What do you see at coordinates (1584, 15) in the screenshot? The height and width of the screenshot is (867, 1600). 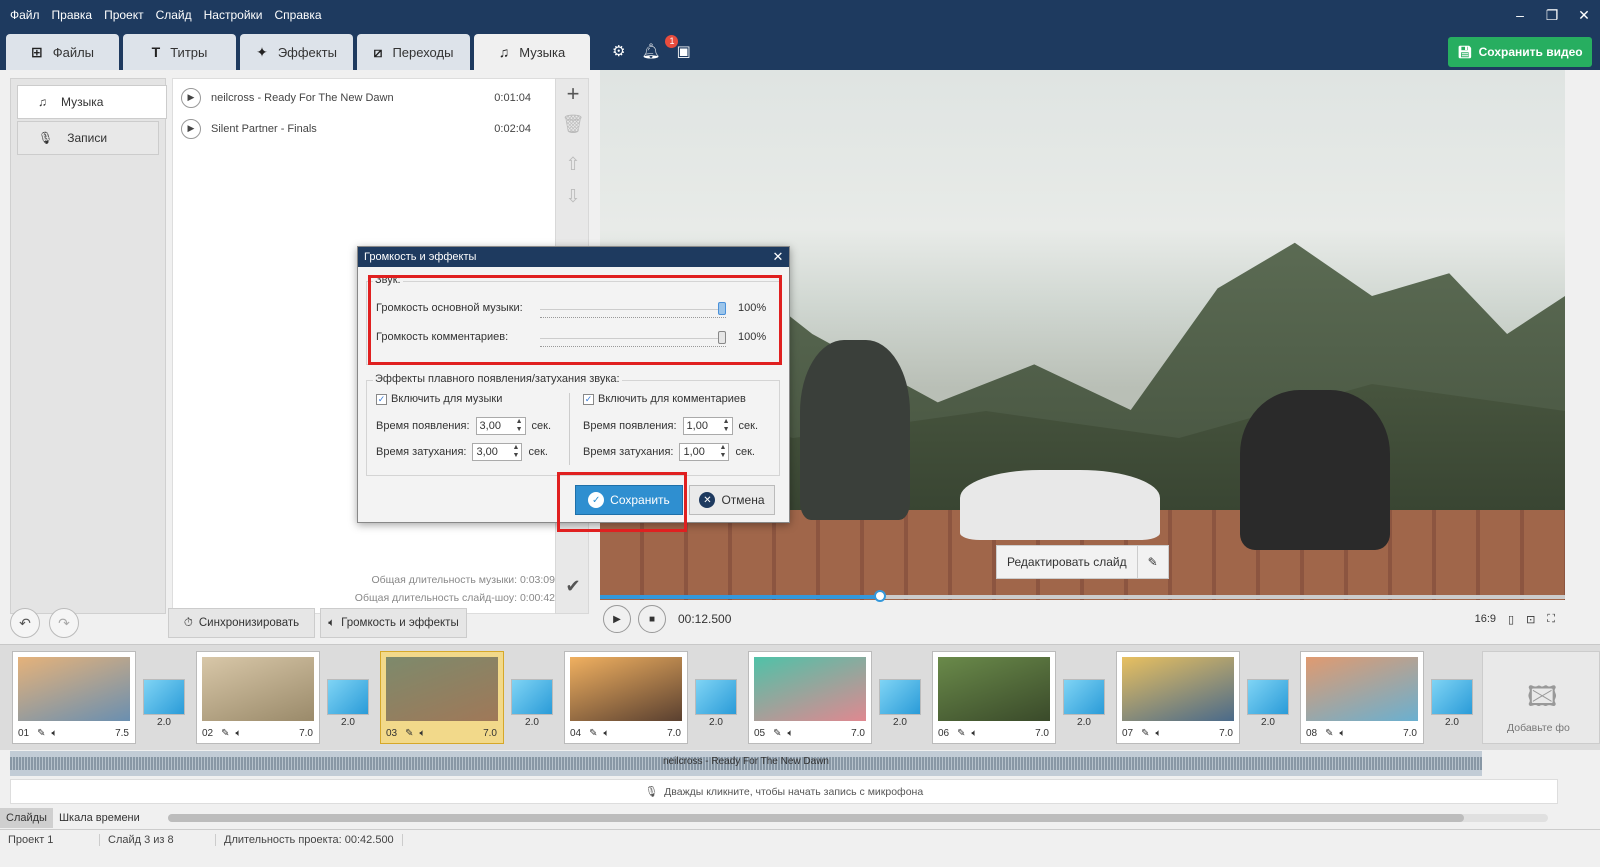 I see `close-window-button: ✕` at bounding box center [1584, 15].